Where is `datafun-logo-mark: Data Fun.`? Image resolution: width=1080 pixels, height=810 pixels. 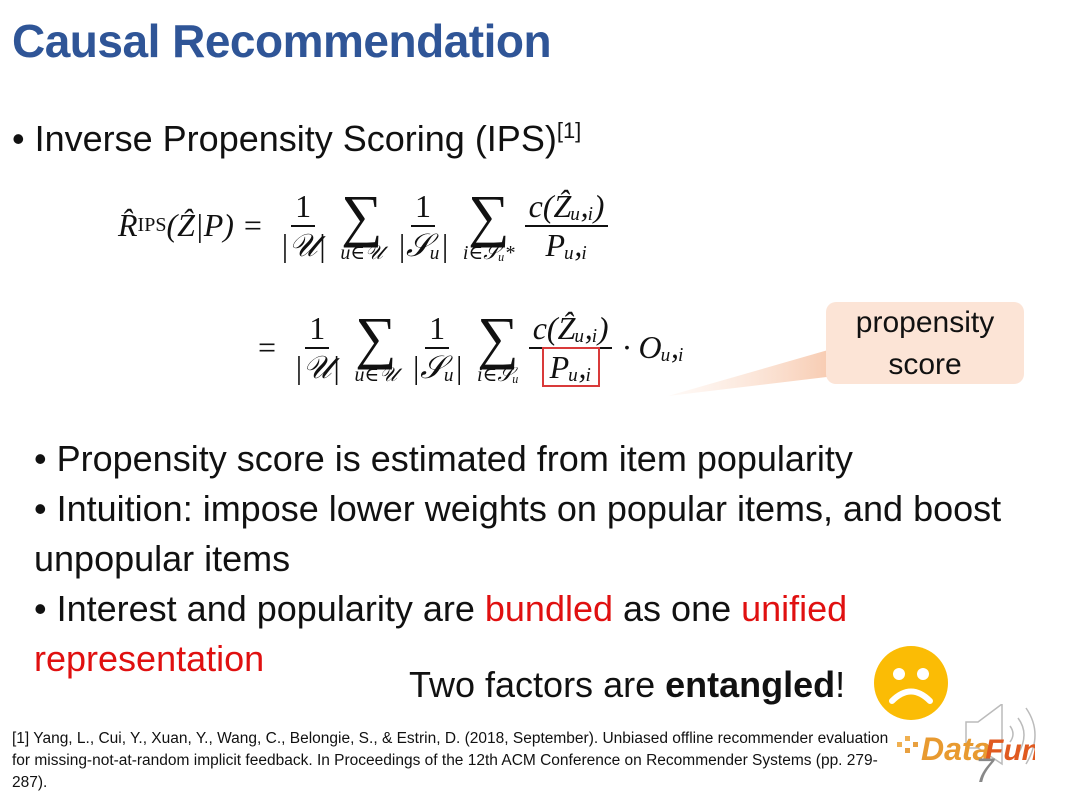 datafun-logo-mark: Data Fun. is located at coordinates (972, 749).